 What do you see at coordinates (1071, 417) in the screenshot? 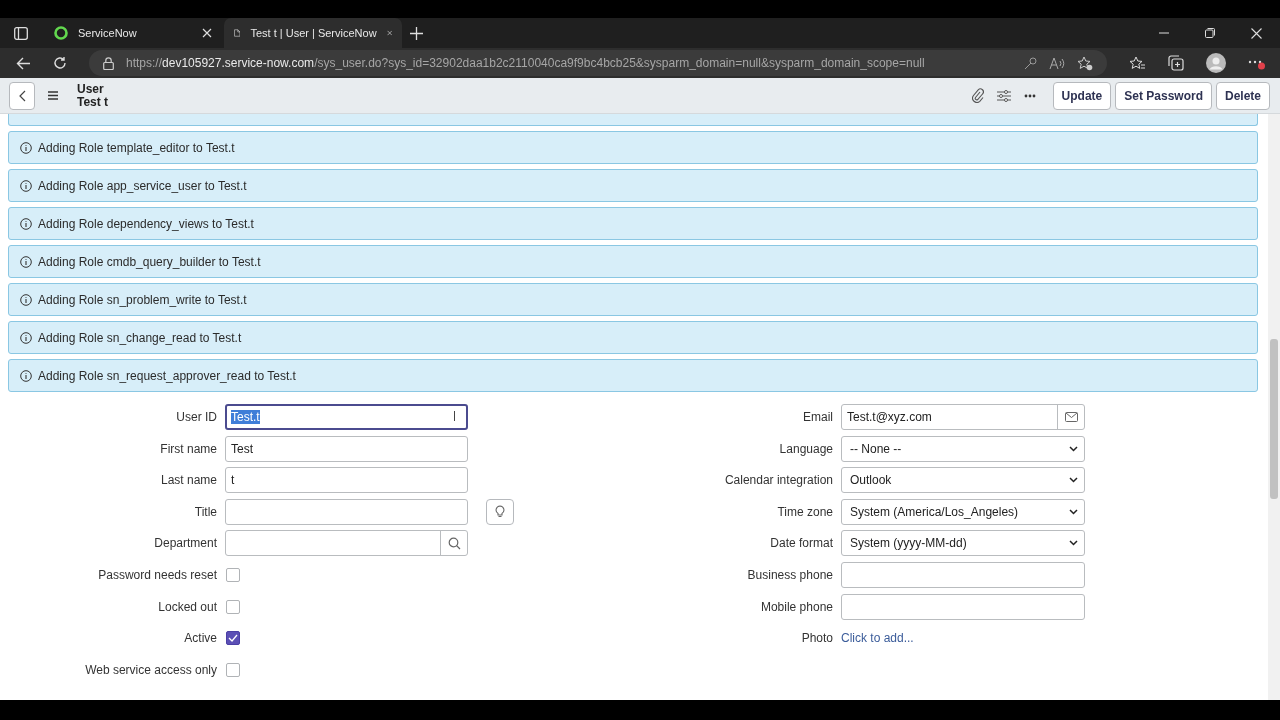
I see `envelope-icon` at bounding box center [1071, 417].